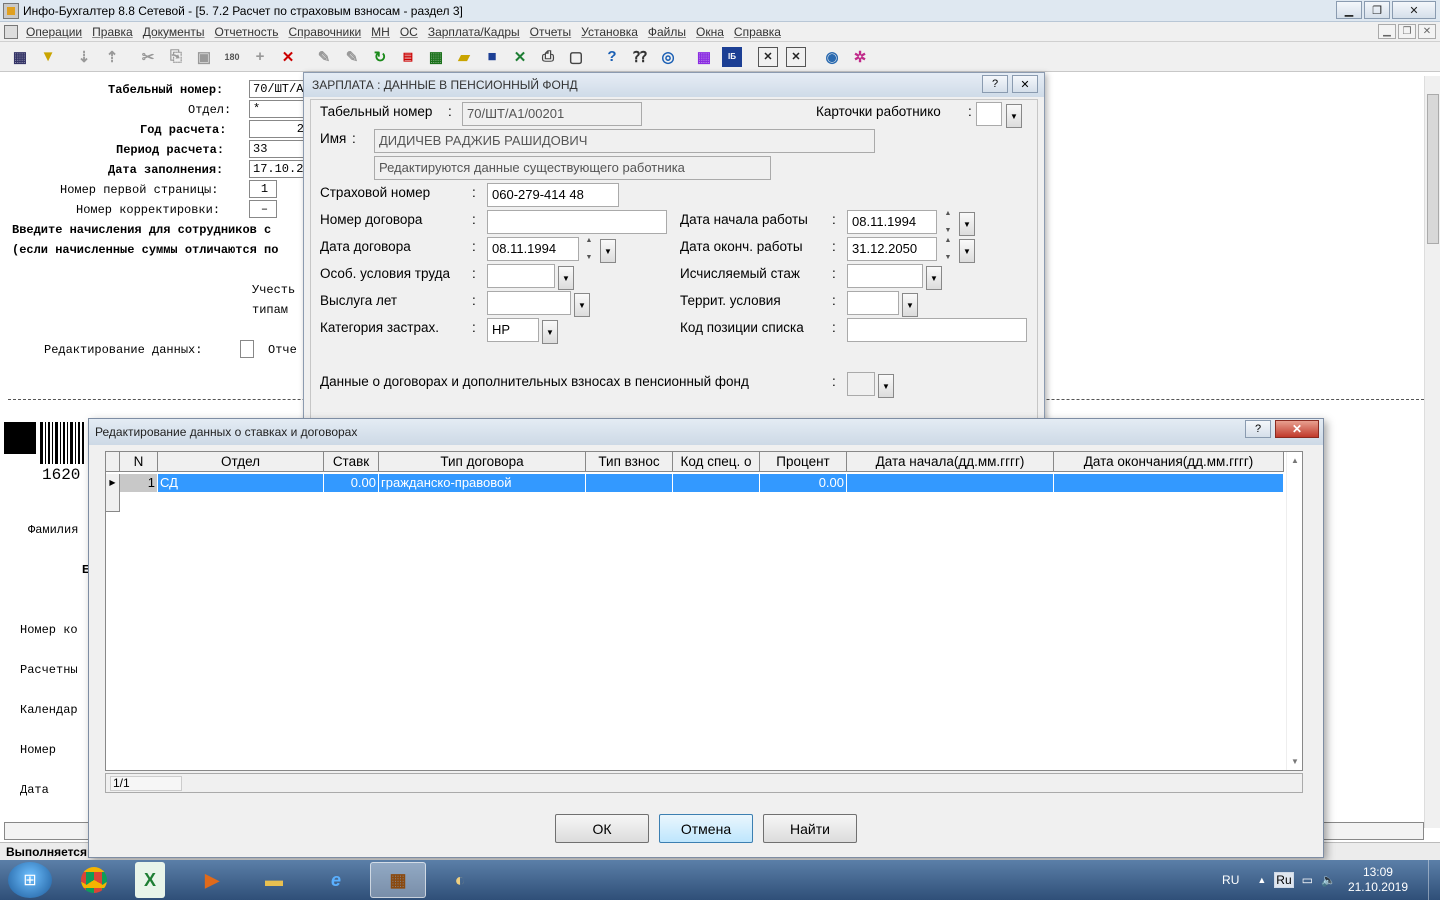 The height and width of the screenshot is (900, 1440). I want to click on ib10-icon: IБ, so click(732, 56).